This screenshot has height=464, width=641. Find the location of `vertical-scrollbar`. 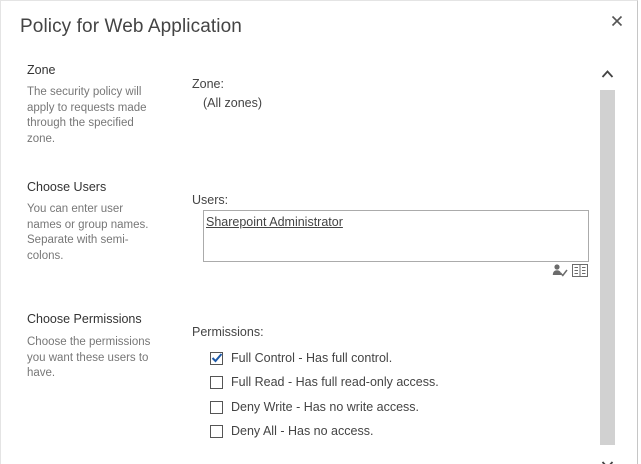

vertical-scrollbar is located at coordinates (607, 260).